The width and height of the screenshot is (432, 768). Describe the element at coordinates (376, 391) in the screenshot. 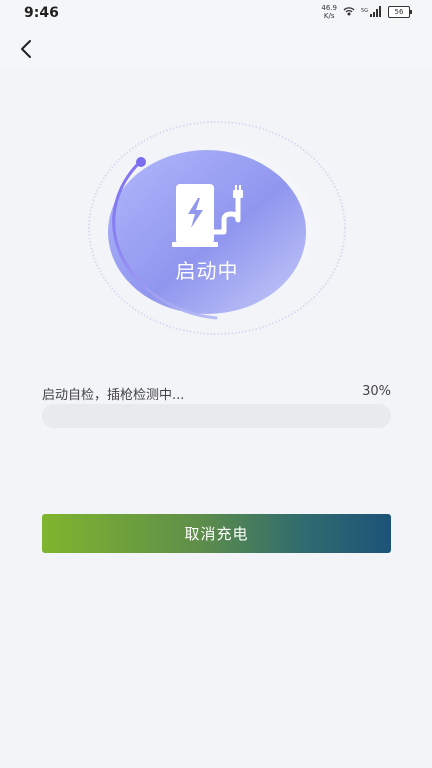

I see `progress-percent: 30%` at that location.